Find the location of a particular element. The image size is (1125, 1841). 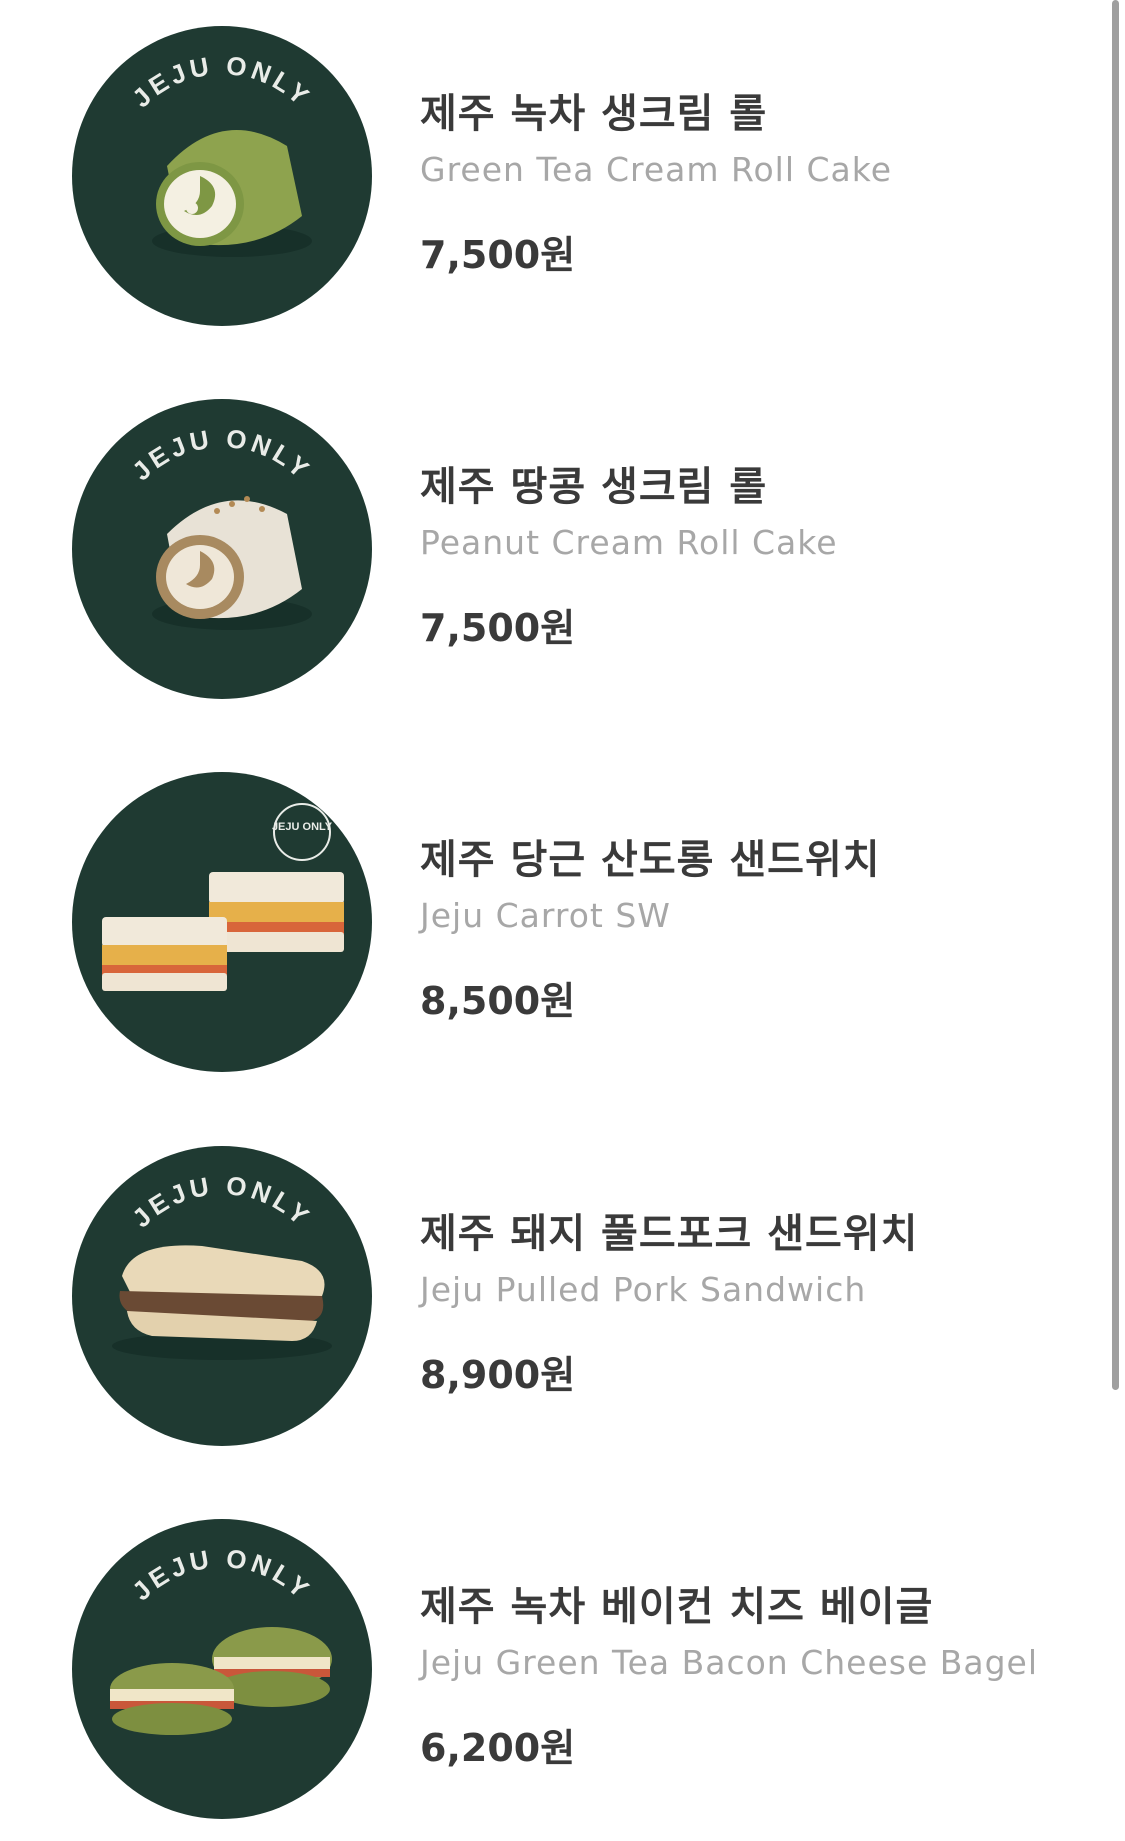

product-image-carrot-sandwich: JEJU ONLY is located at coordinates (222, 922).